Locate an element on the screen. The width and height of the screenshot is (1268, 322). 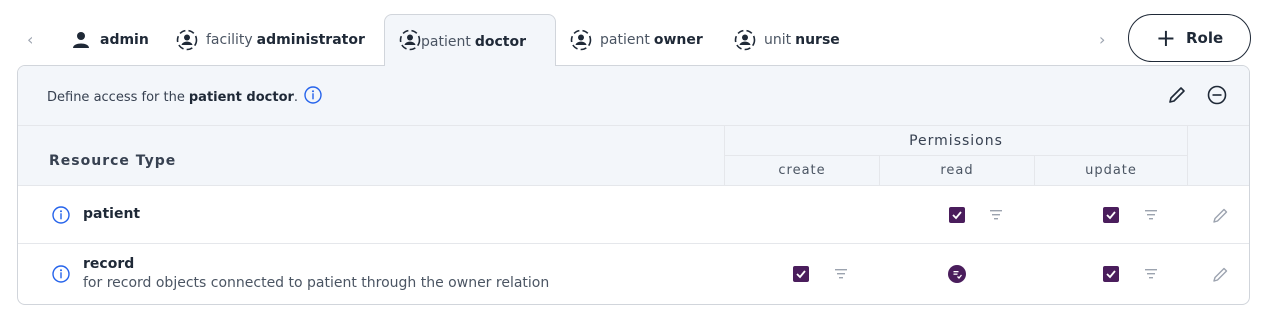
column-update-header: update is located at coordinates (1111, 171).